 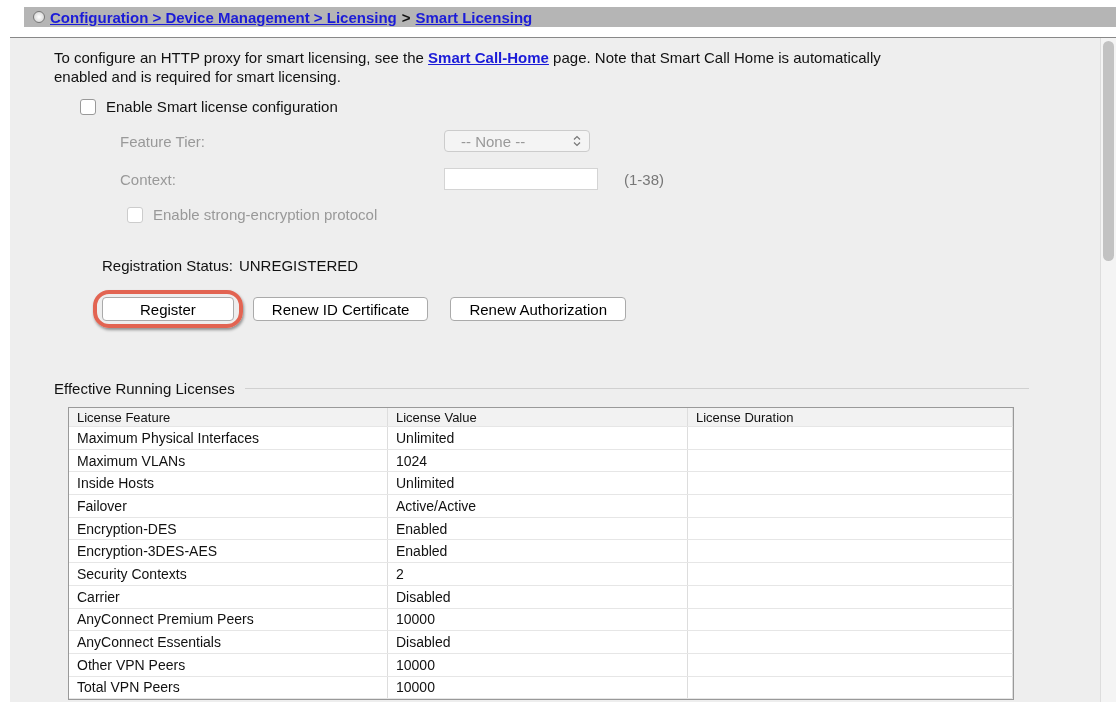 What do you see at coordinates (644, 179) in the screenshot?
I see `context-range-hint: (1-38)` at bounding box center [644, 179].